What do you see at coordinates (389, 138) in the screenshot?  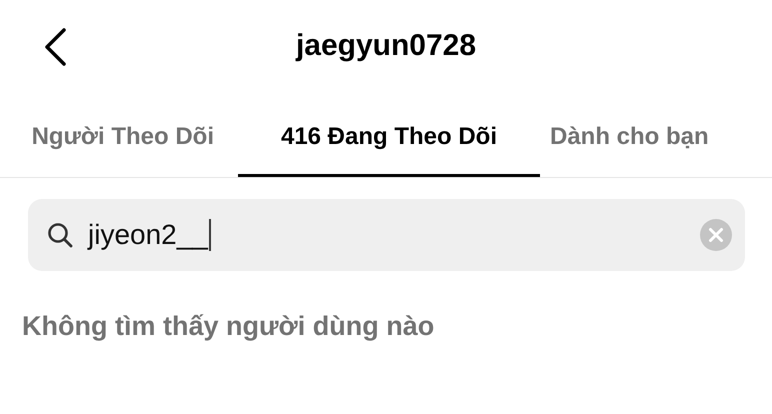 I see `tab: 416 Đang Theo Dõi` at bounding box center [389, 138].